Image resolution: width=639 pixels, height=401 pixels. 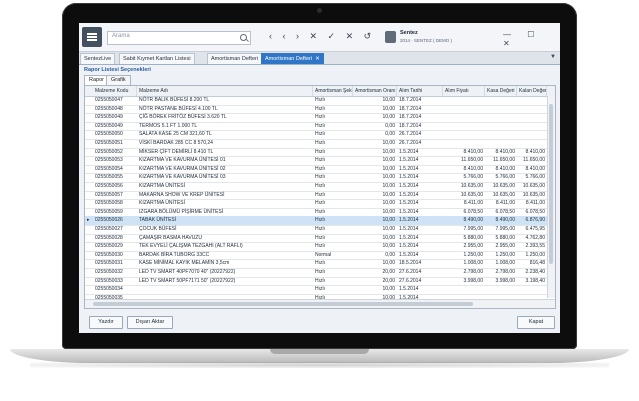 What do you see at coordinates (109, 168) in the screenshot?
I see `cell-code: 0255050054` at bounding box center [109, 168].